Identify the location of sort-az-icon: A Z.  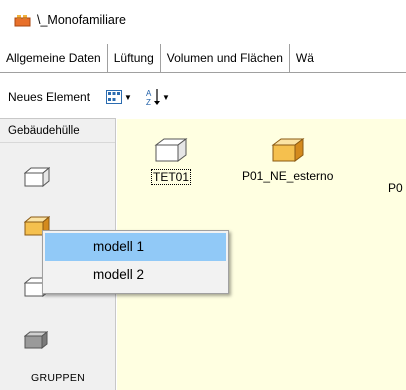
(153, 97).